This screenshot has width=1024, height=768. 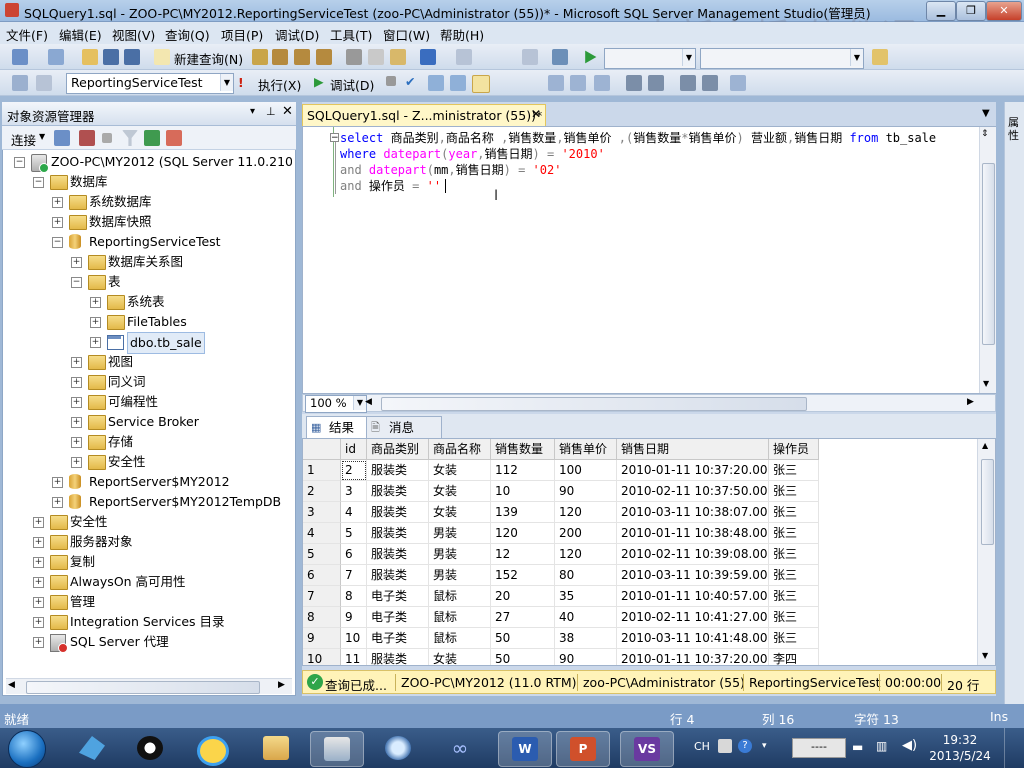 What do you see at coordinates (986, 552) in the screenshot?
I see `grid-vertical-scrollbar: ▲ ▼` at bounding box center [986, 552].